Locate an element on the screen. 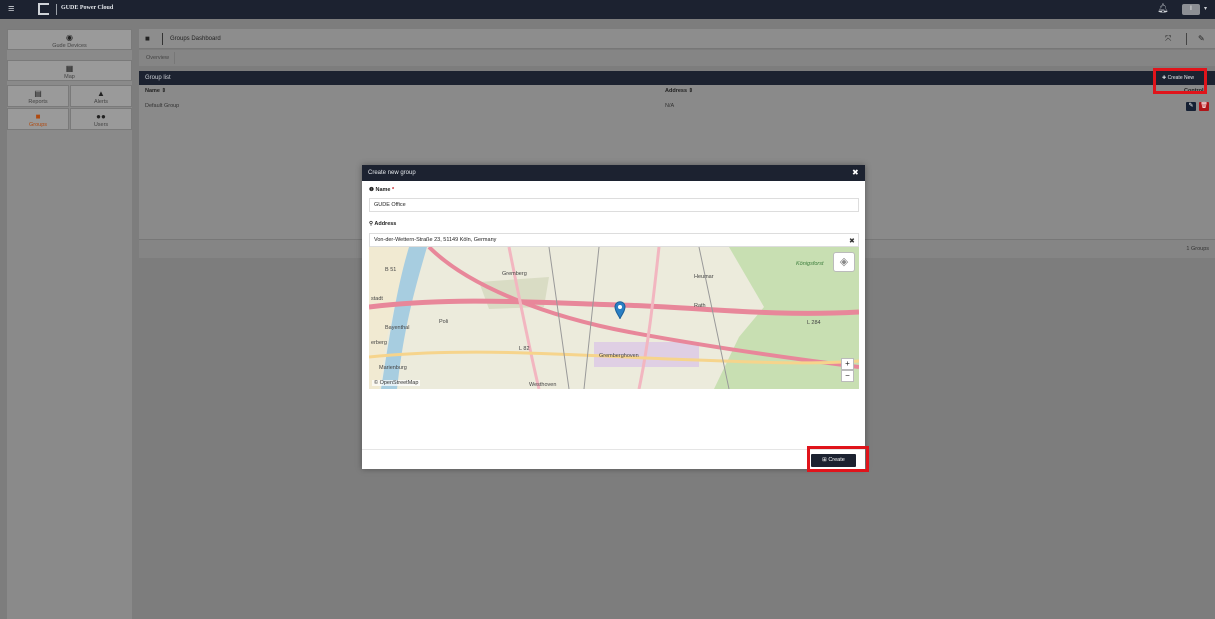  sidebar-item-users: ●● Users is located at coordinates (101, 119).